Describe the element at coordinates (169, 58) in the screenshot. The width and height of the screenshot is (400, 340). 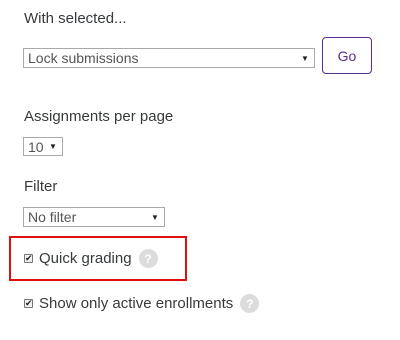
I see `bulk-action-select: Lock submissions ▼` at that location.